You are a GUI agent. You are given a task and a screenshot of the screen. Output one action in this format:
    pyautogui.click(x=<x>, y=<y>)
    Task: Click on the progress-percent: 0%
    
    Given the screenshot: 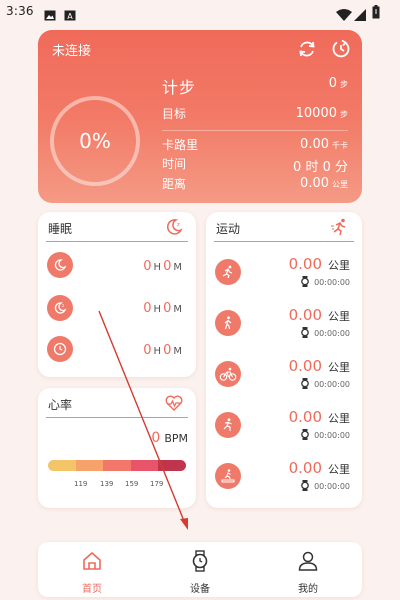 What is the action you would take?
    pyautogui.click(x=95, y=141)
    